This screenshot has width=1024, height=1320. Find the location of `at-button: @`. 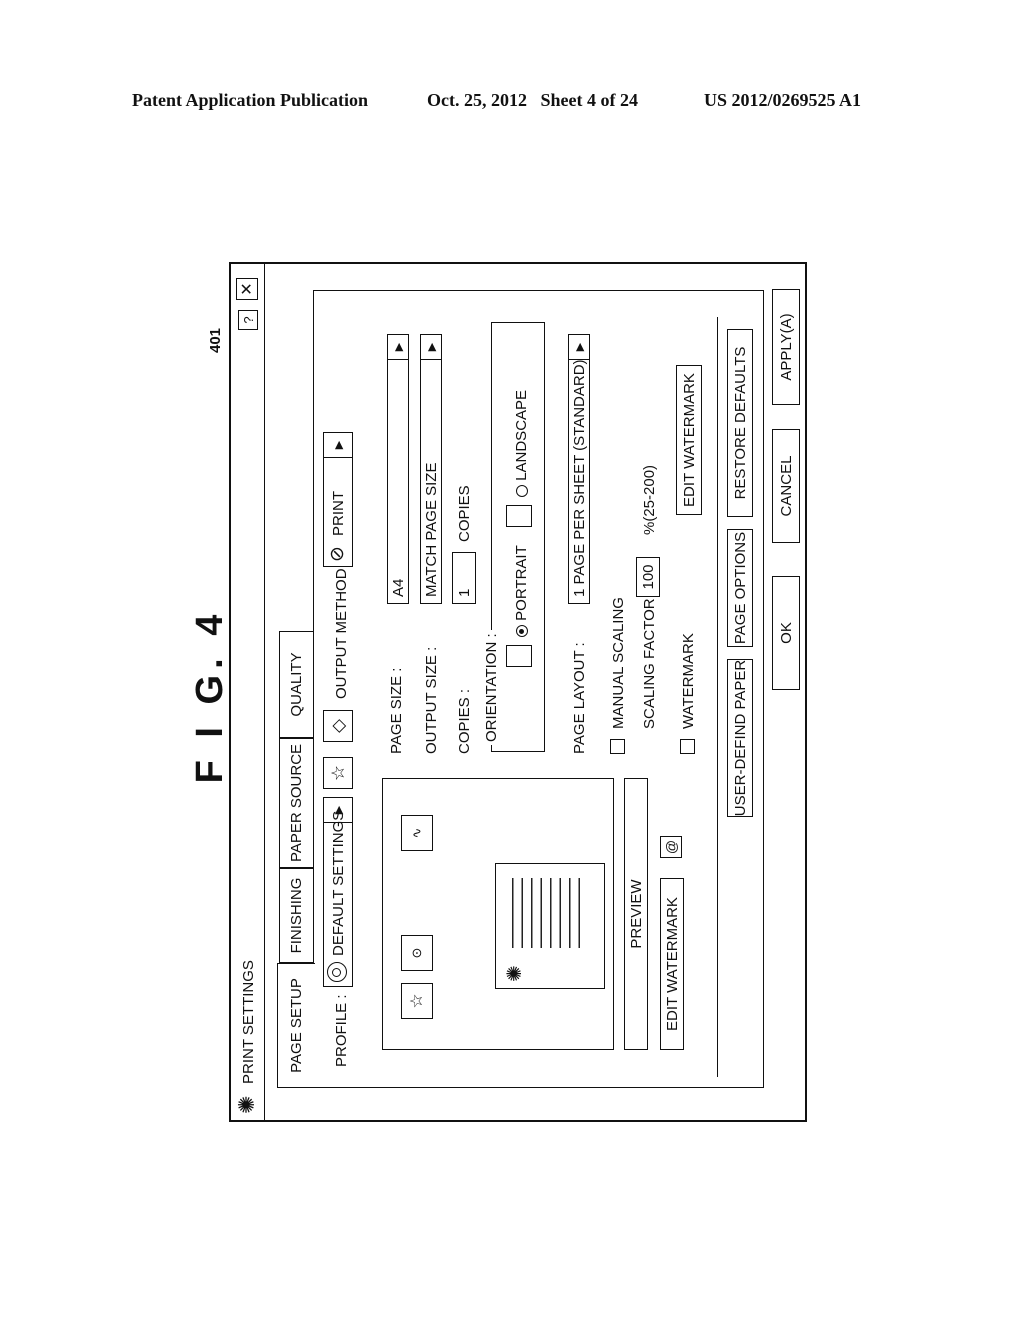

at-button: @ is located at coordinates (671, 847).